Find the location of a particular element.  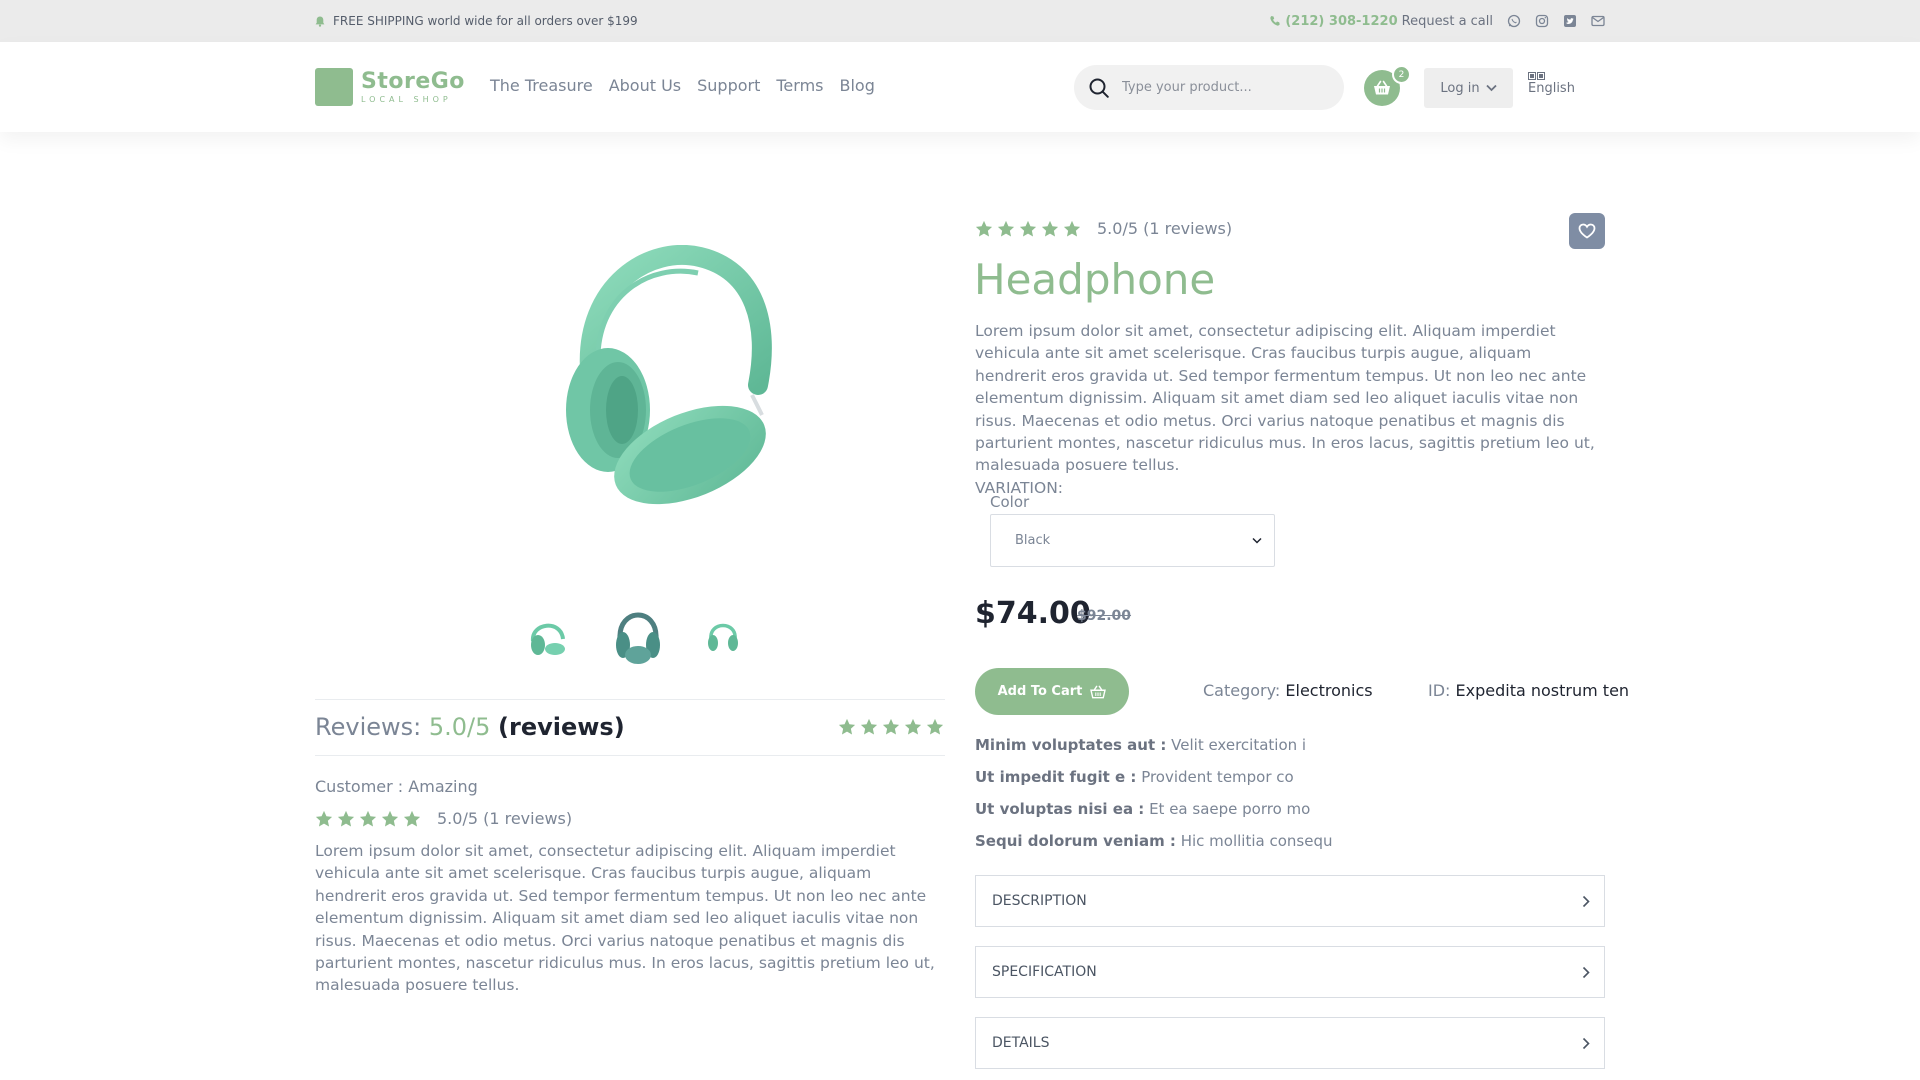

login-dropdown: Log in is located at coordinates (1468, 88).